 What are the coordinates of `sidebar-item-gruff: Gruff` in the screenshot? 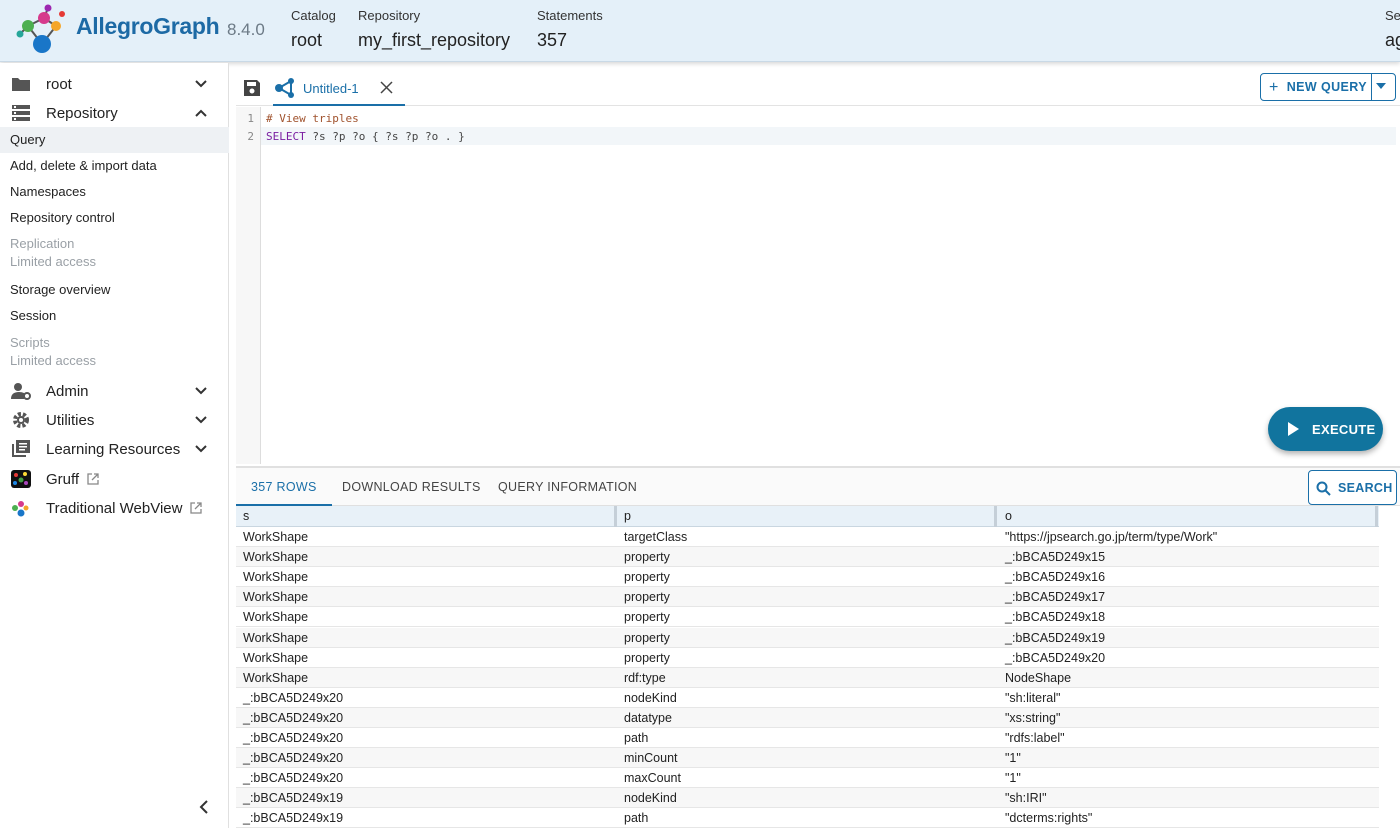 It's located at (114, 479).